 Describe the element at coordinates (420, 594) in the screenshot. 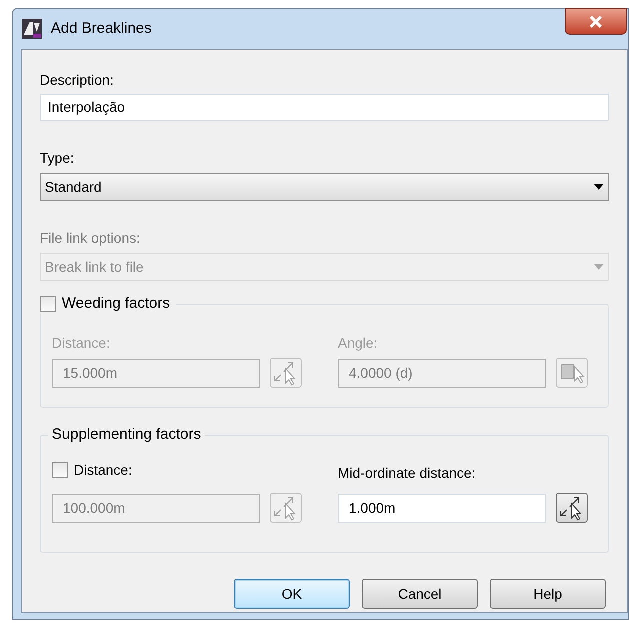

I see `dialog-button: Cancel` at that location.